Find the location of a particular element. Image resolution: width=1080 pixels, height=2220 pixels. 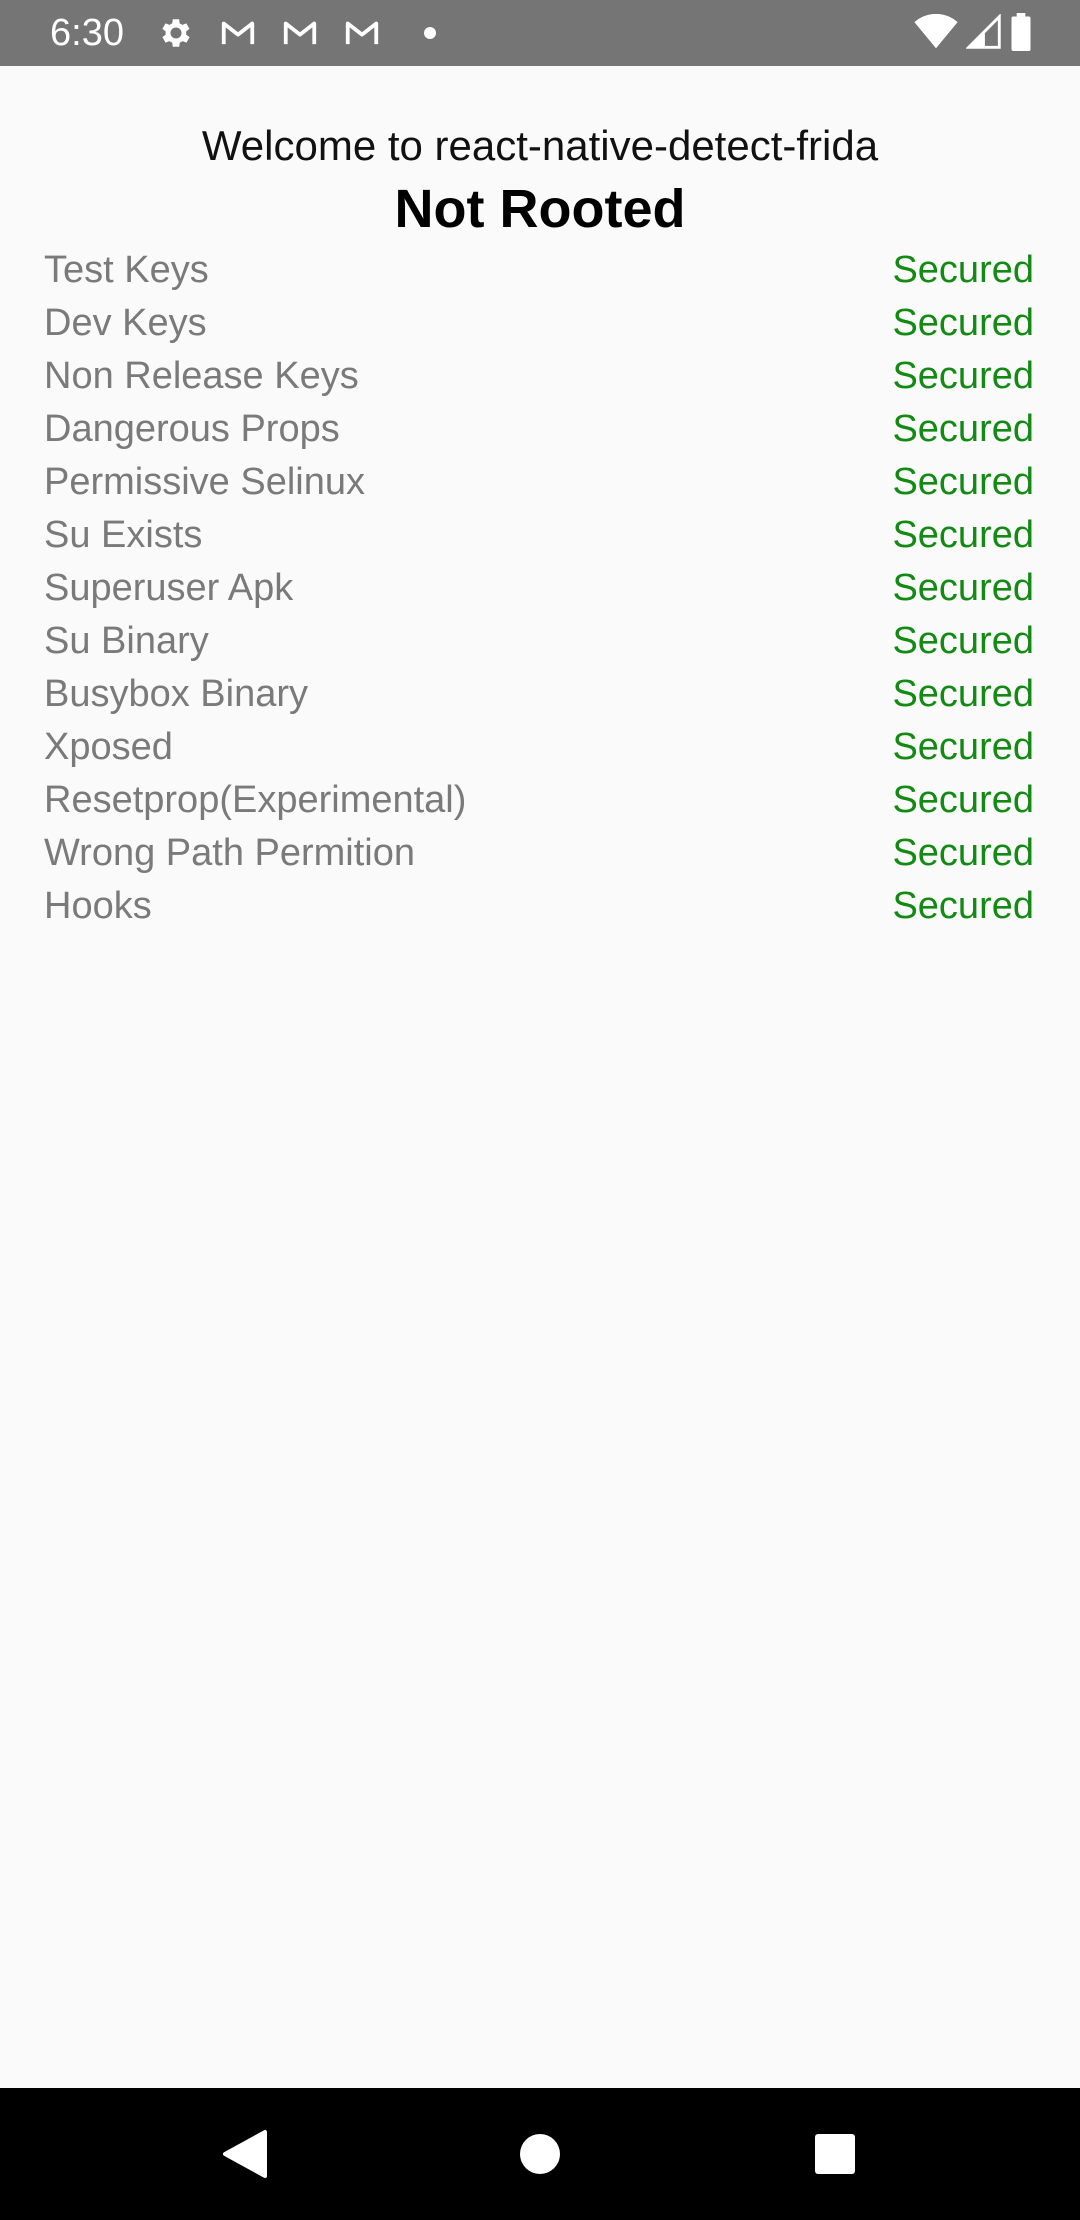

check-label: Dev Keys is located at coordinates (125, 323).